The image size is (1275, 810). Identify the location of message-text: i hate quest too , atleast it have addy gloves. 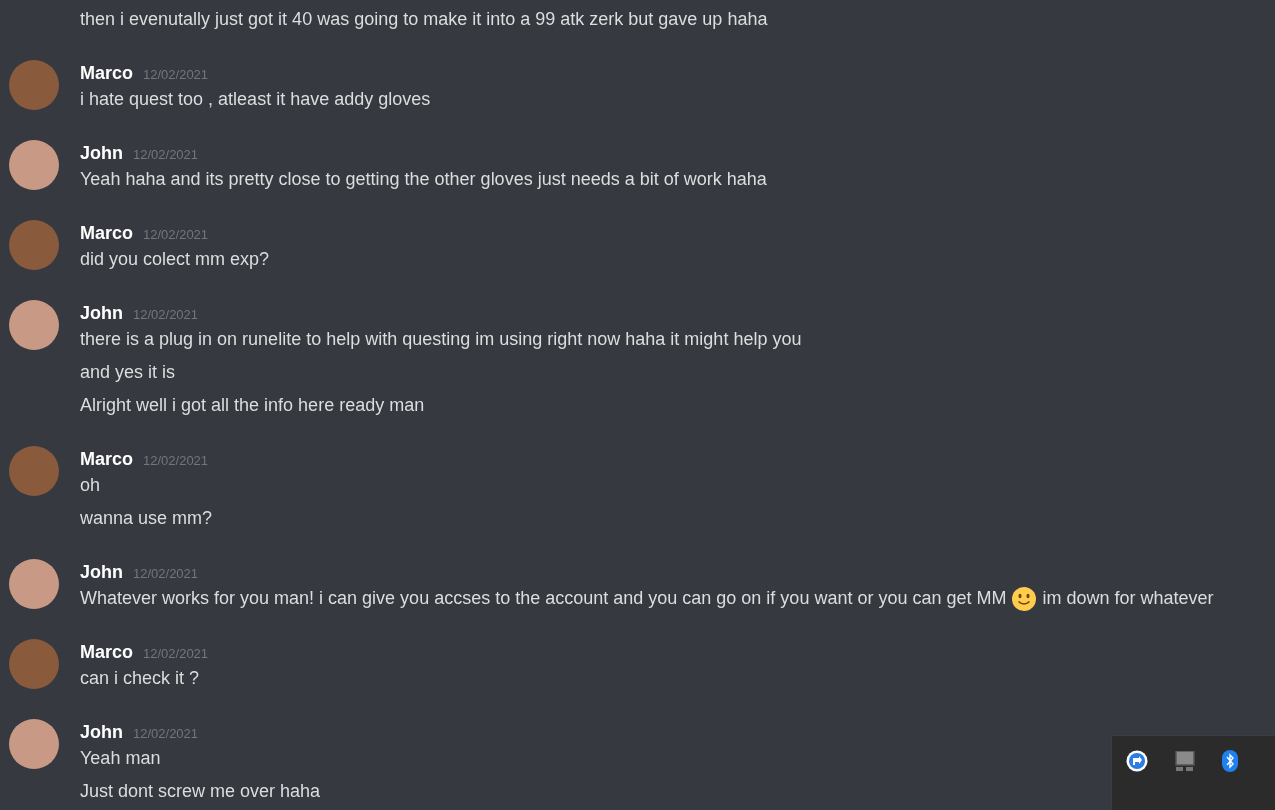
(255, 99).